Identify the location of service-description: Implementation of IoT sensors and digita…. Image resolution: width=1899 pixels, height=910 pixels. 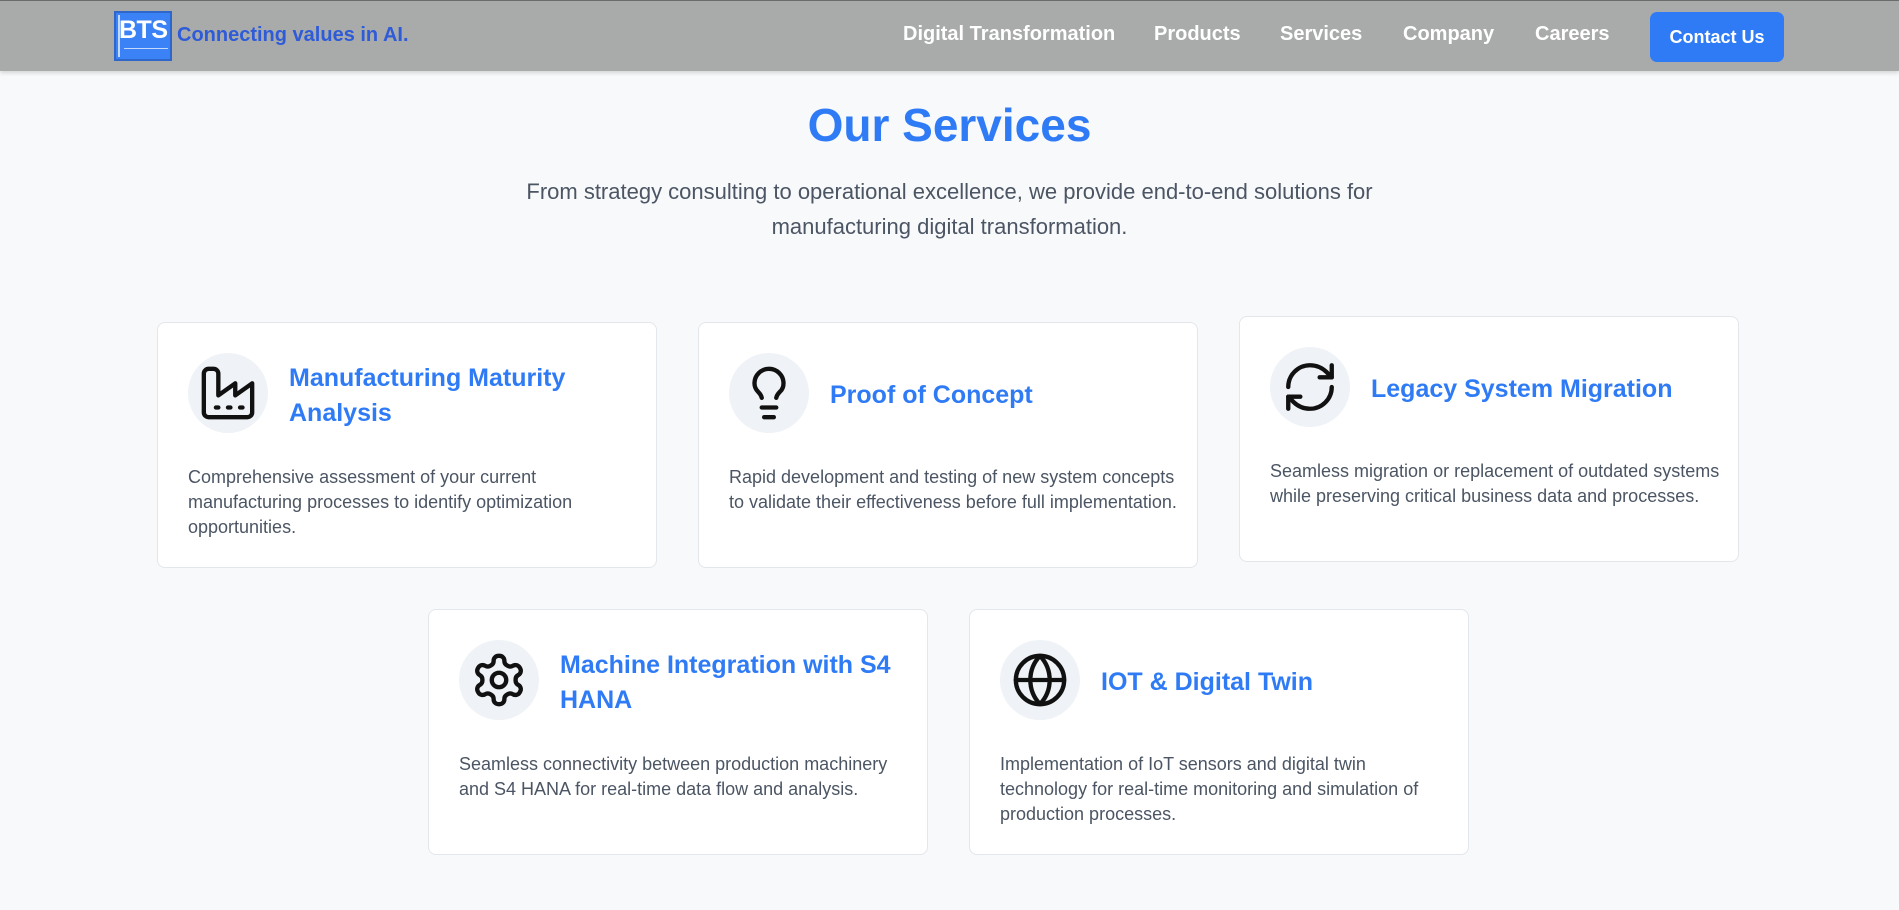
(1209, 789).